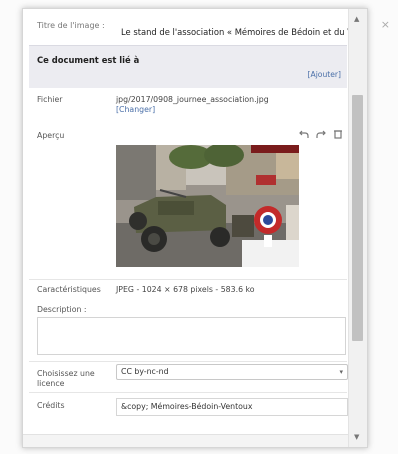  What do you see at coordinates (232, 372) in the screenshot?
I see `license-select: CC by-nc-nd ▾` at bounding box center [232, 372].